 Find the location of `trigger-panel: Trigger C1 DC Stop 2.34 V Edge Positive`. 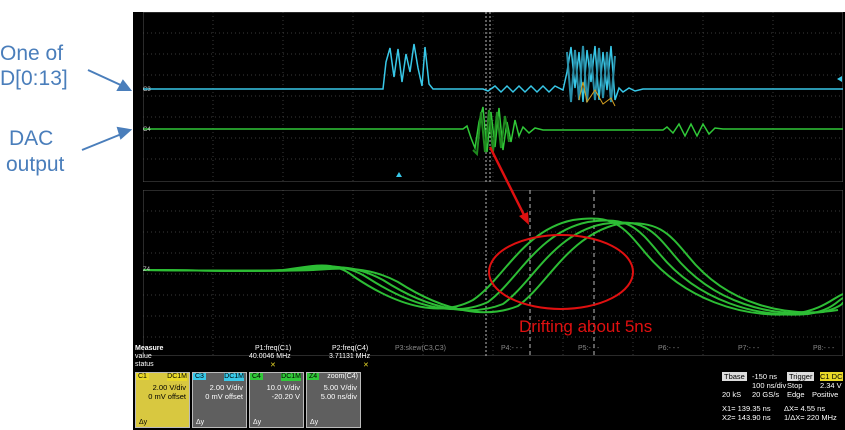

trigger-panel: Trigger C1 DC Stop 2.34 V Edge Positive is located at coordinates (815, 387).